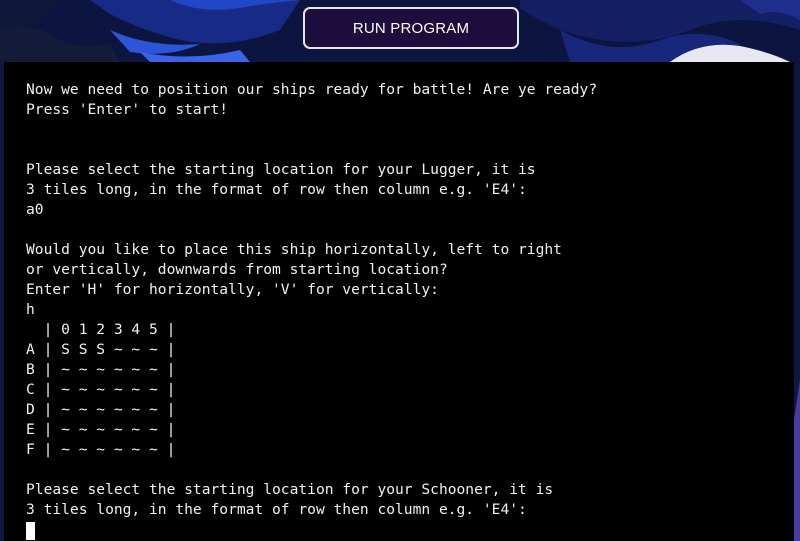 The width and height of the screenshot is (800, 541). Describe the element at coordinates (410, 530) in the screenshot. I see `terminal-input-line` at that location.